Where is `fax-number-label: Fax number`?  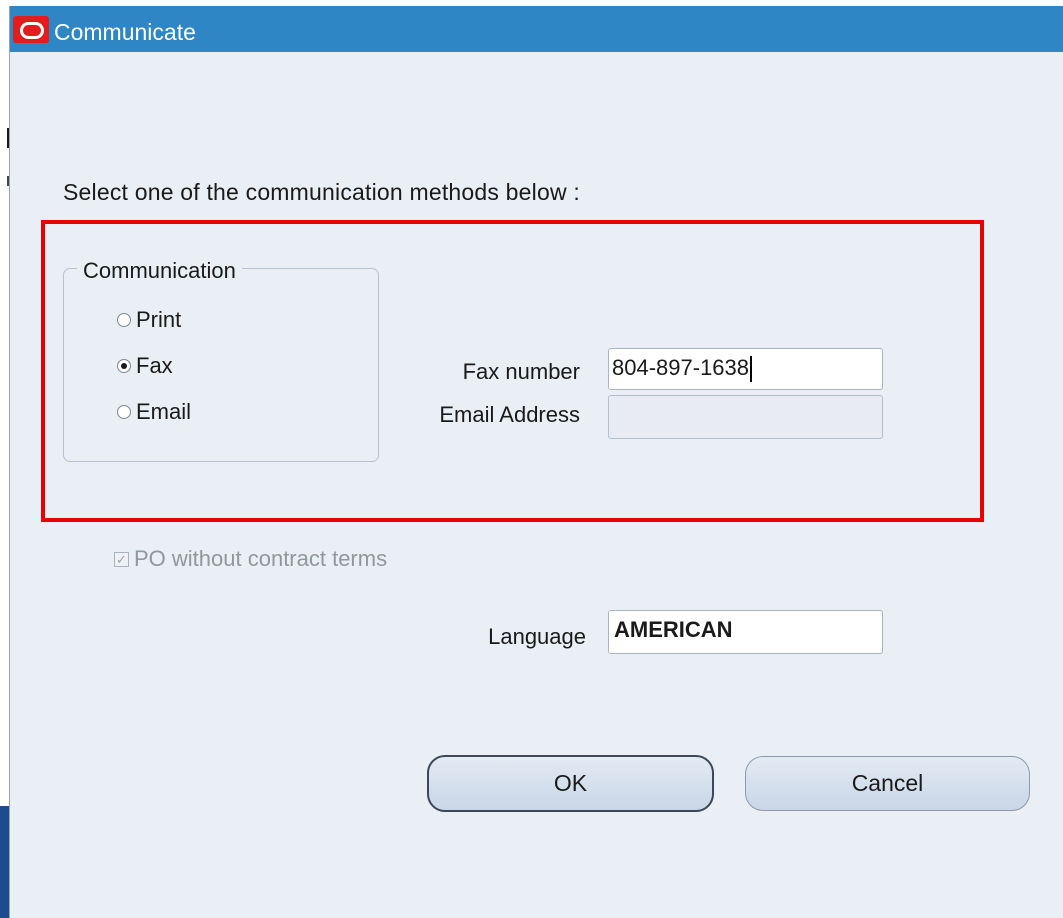 fax-number-label: Fax number is located at coordinates (521, 371).